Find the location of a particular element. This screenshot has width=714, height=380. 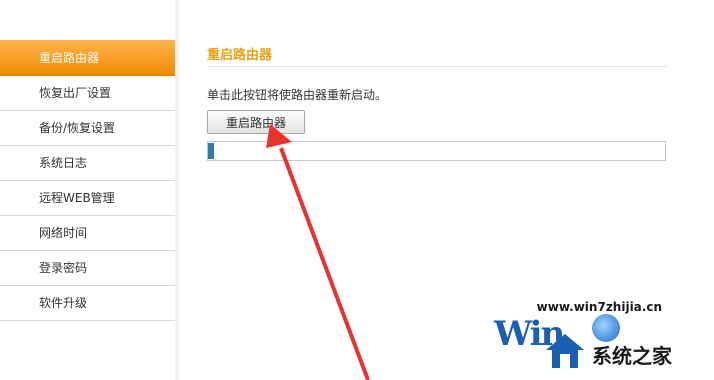

sidebar-item-login-password: 登录密码 is located at coordinates (87, 268).